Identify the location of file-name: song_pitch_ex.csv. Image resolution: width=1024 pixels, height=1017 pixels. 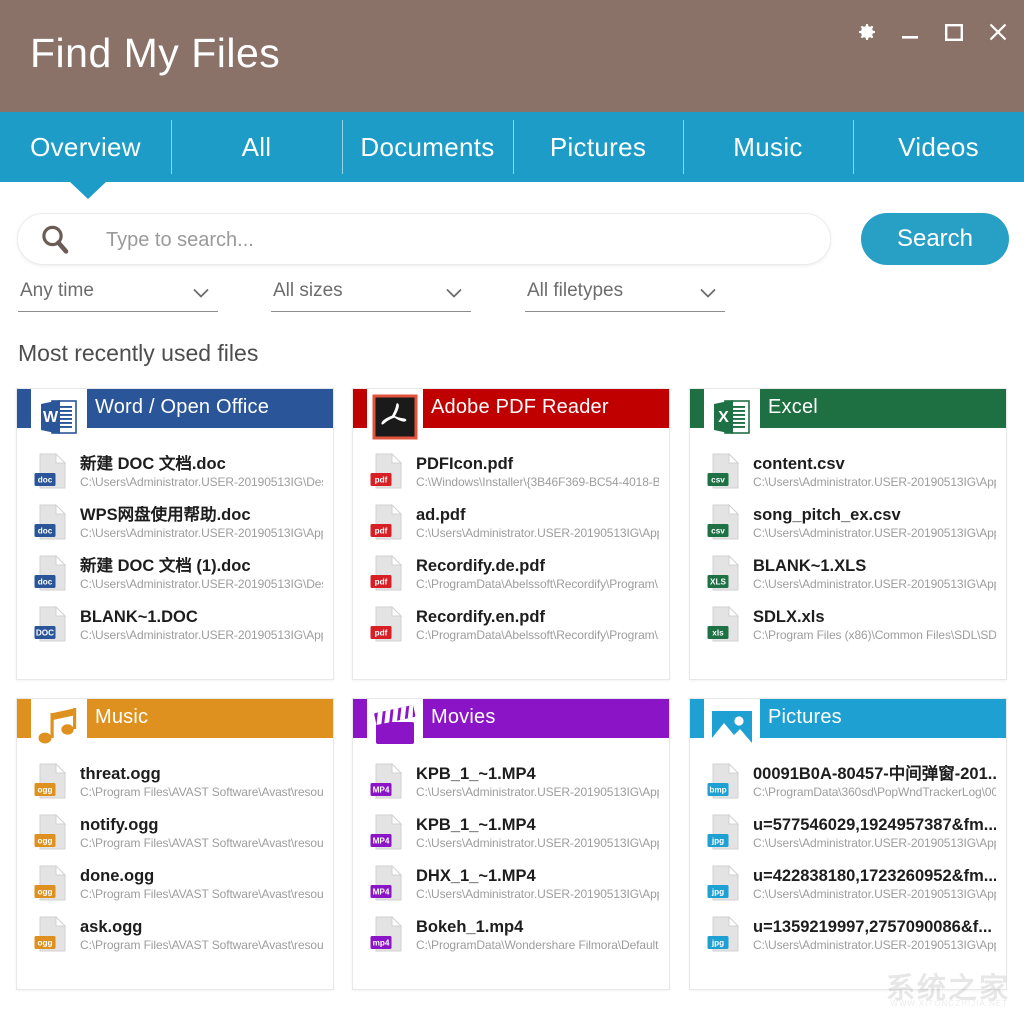
(827, 515).